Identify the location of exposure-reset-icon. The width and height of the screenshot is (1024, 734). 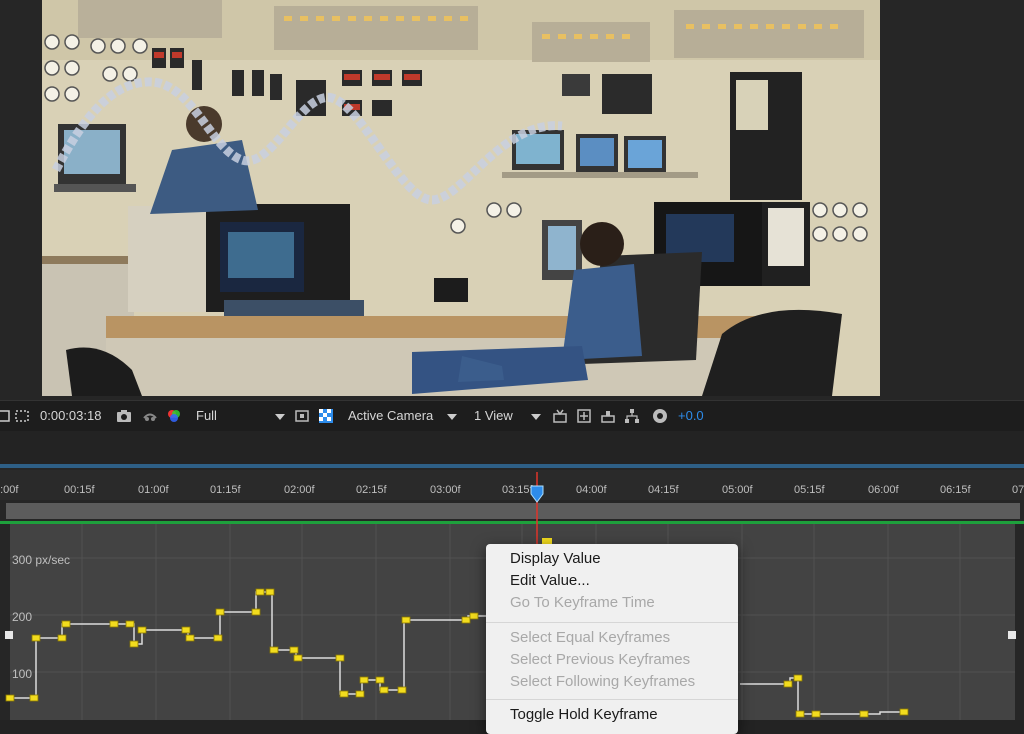
(660, 416).